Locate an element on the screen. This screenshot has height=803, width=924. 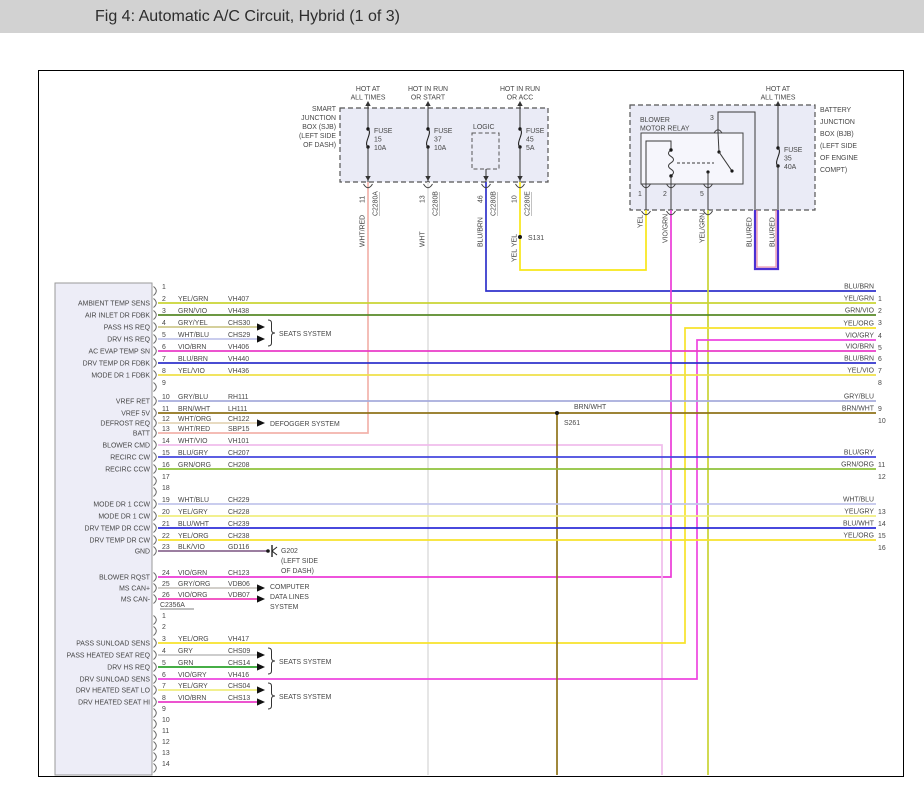
wire-color-label: YEL/VIO is located at coordinates (191, 371).